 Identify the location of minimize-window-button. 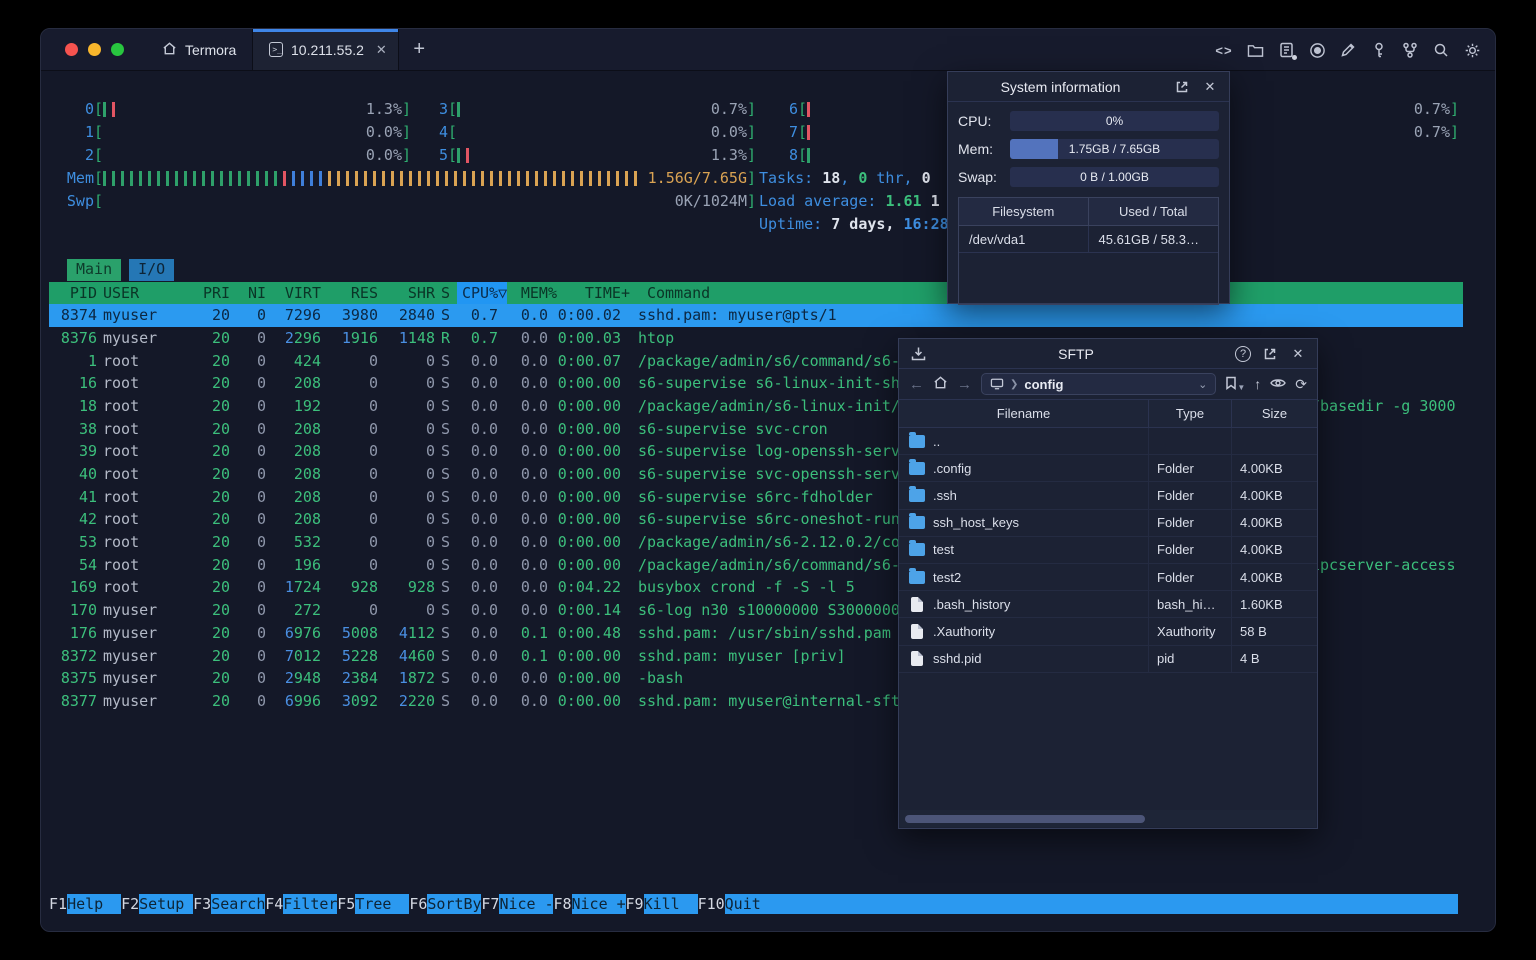
(94, 49).